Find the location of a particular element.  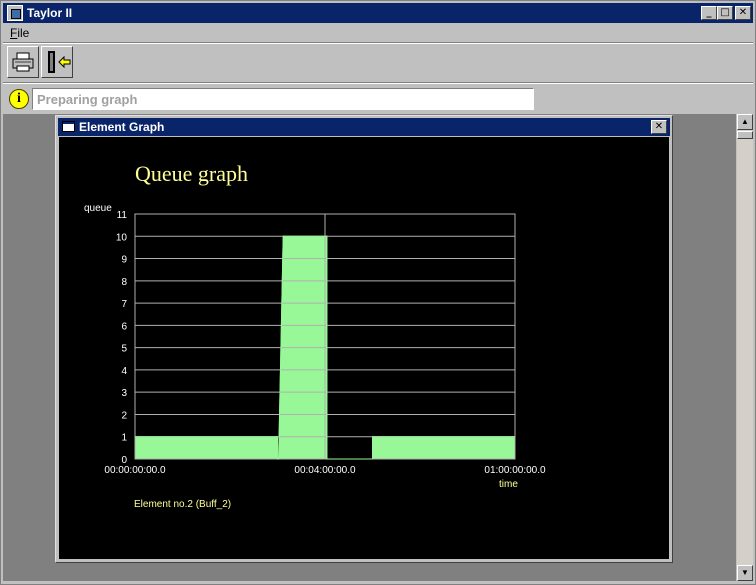

y-tick-label: 6 is located at coordinates (124, 326).